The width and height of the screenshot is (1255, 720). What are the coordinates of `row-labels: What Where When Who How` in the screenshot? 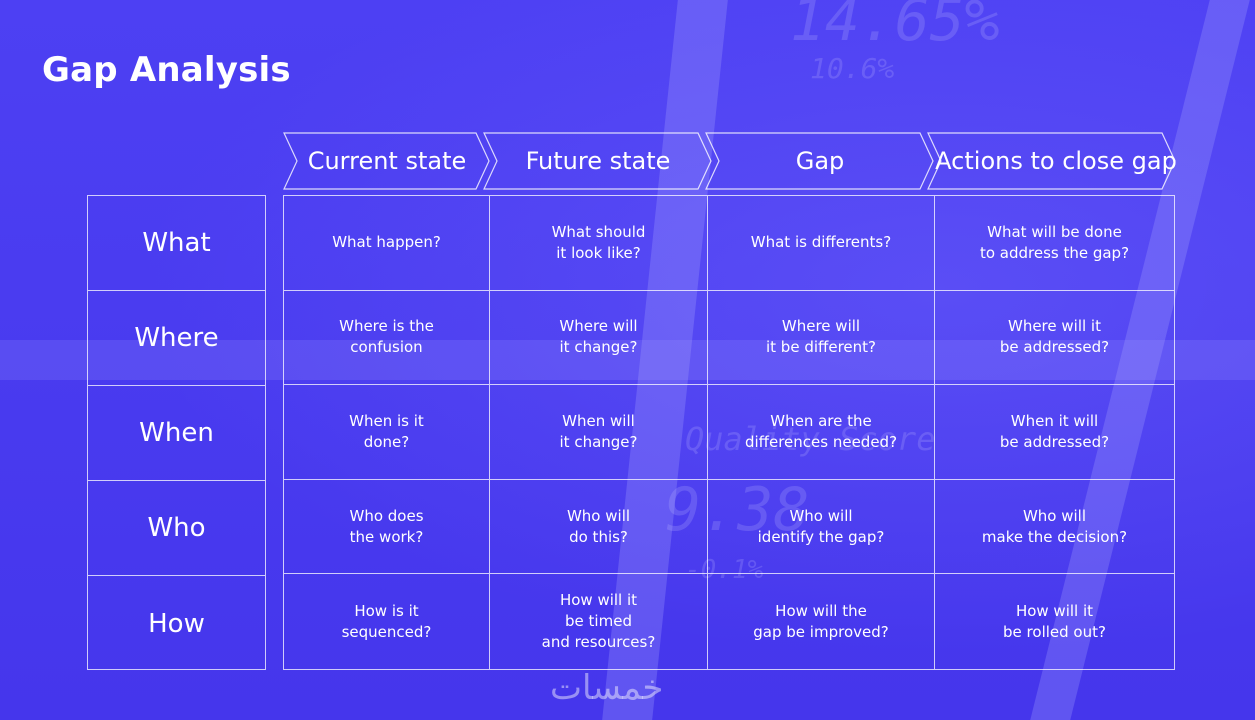 It's located at (176, 432).